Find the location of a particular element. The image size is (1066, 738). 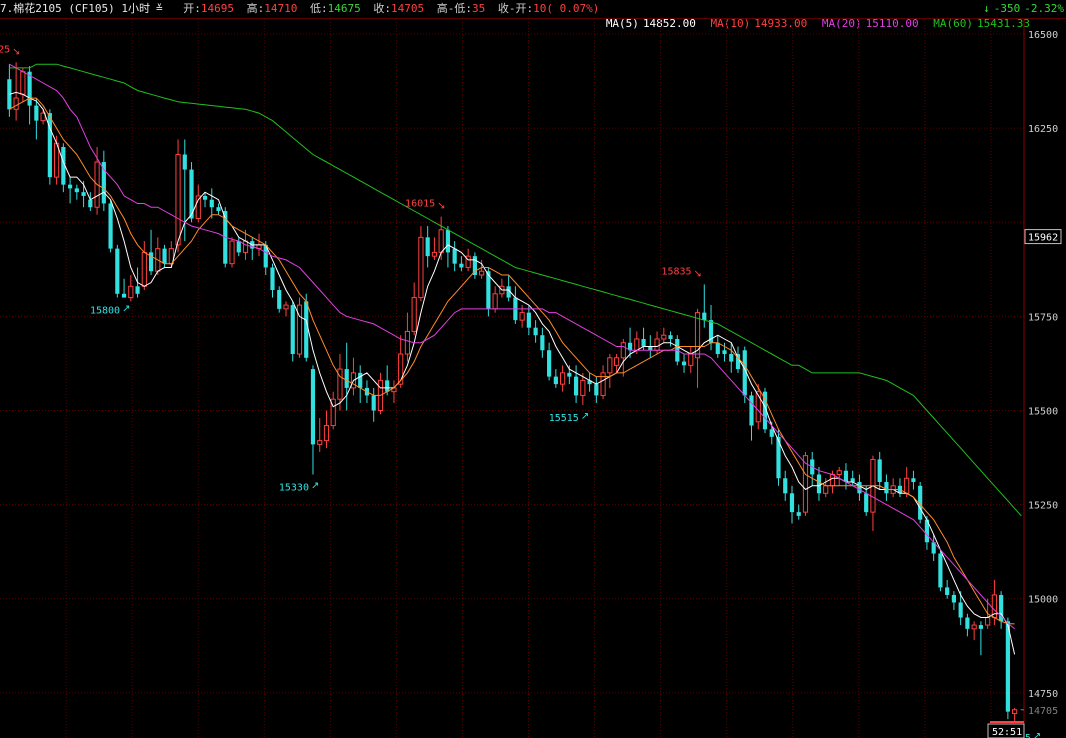

arrow-up-right-icon: ↗ is located at coordinates (1037, 734).